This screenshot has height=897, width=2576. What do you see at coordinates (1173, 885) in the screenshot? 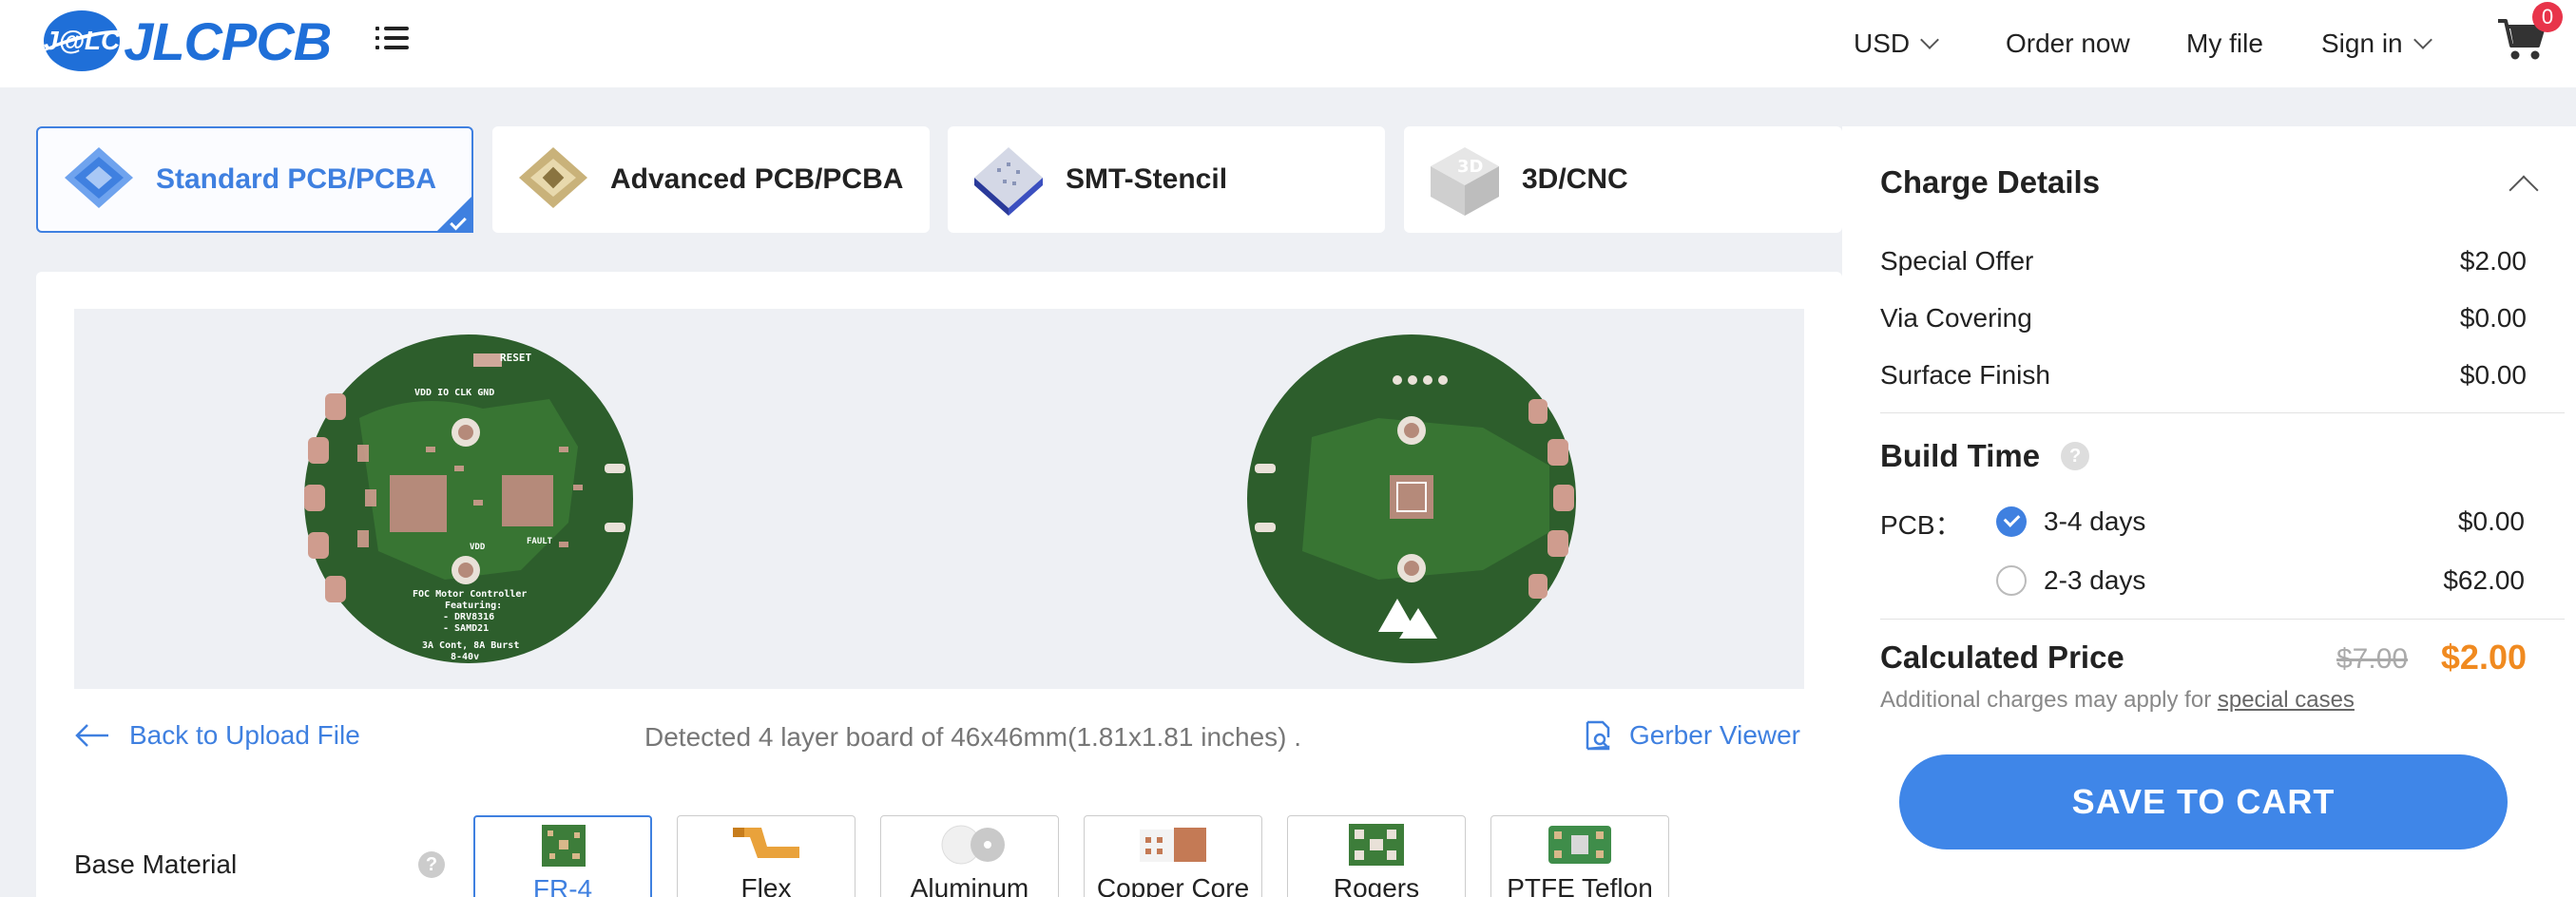
I see `material-label: Copper Core` at bounding box center [1173, 885].